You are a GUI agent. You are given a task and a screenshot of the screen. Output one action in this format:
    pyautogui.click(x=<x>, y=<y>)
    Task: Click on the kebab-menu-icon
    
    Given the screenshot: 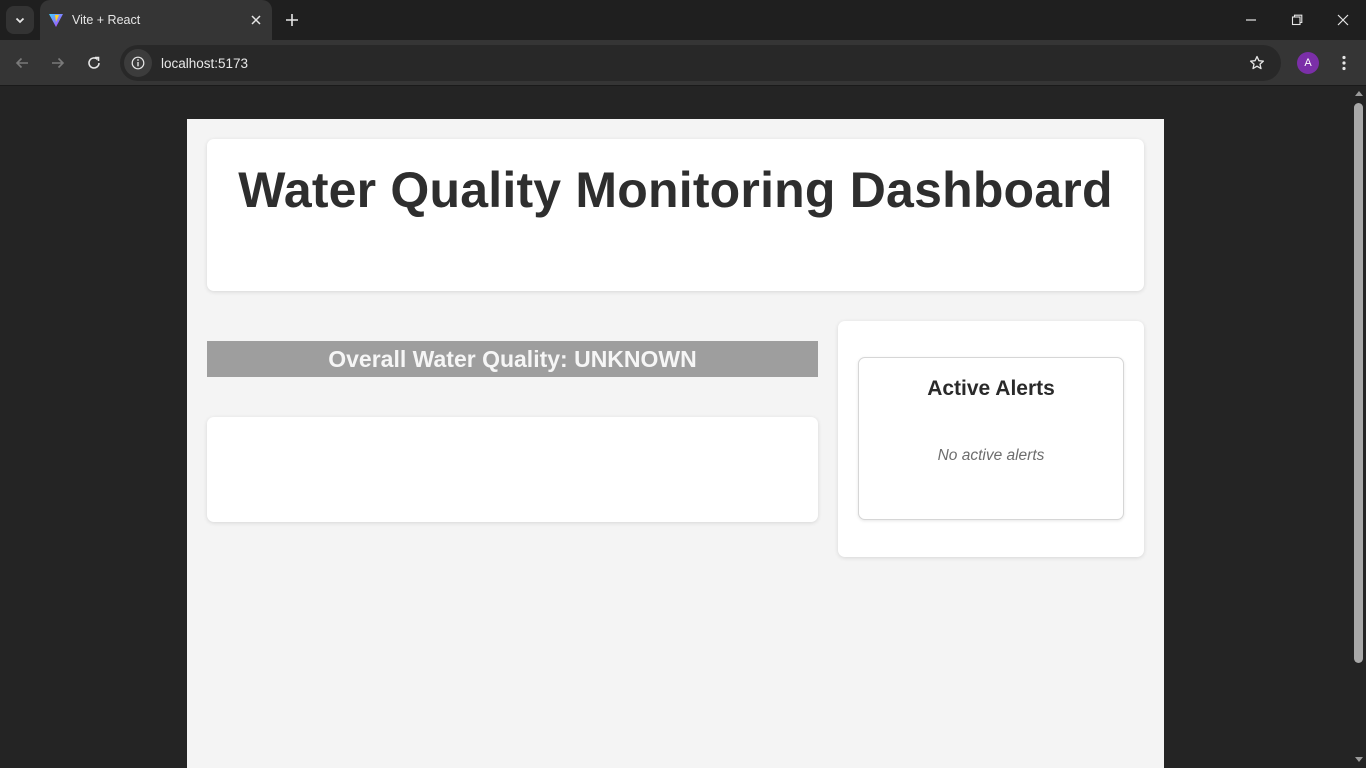 What is the action you would take?
    pyautogui.click(x=1344, y=63)
    